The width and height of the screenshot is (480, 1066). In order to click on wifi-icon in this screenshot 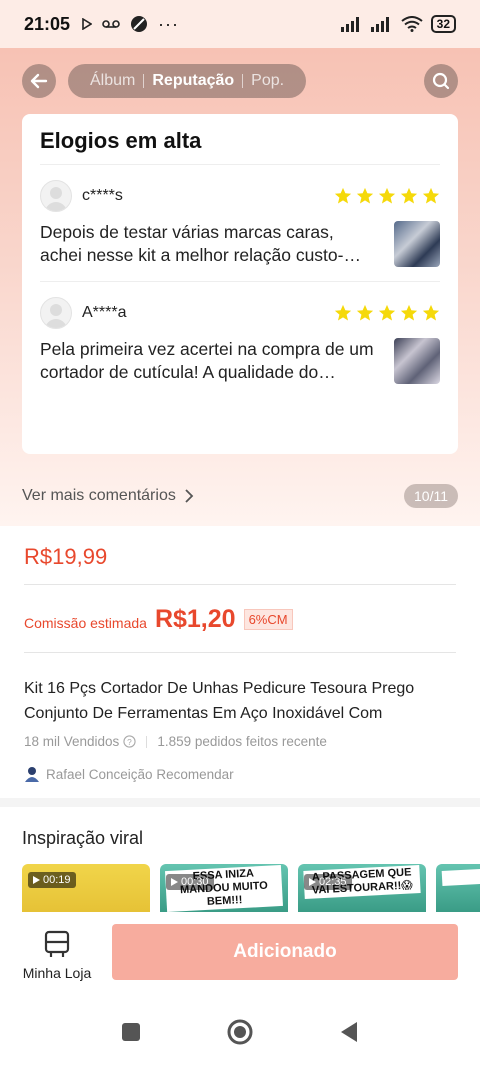, I will do `click(412, 24)`.